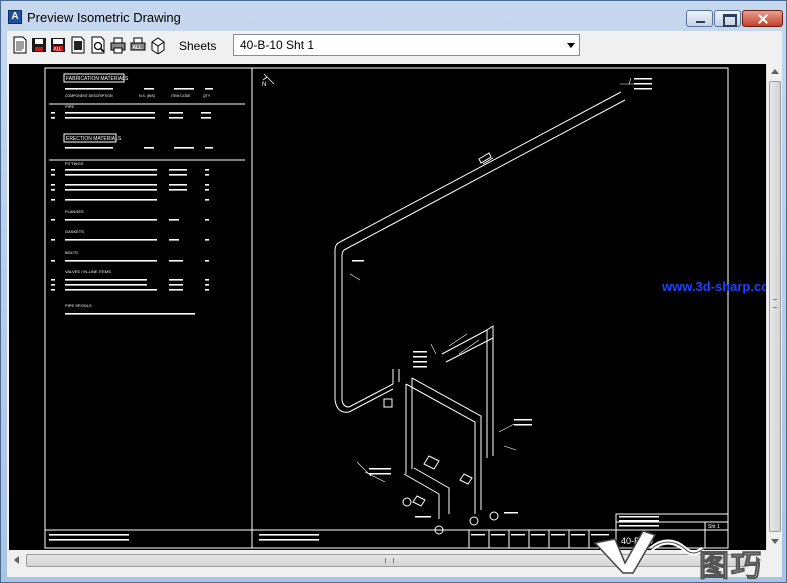  I want to click on sheets-label: Sheets, so click(198, 46).